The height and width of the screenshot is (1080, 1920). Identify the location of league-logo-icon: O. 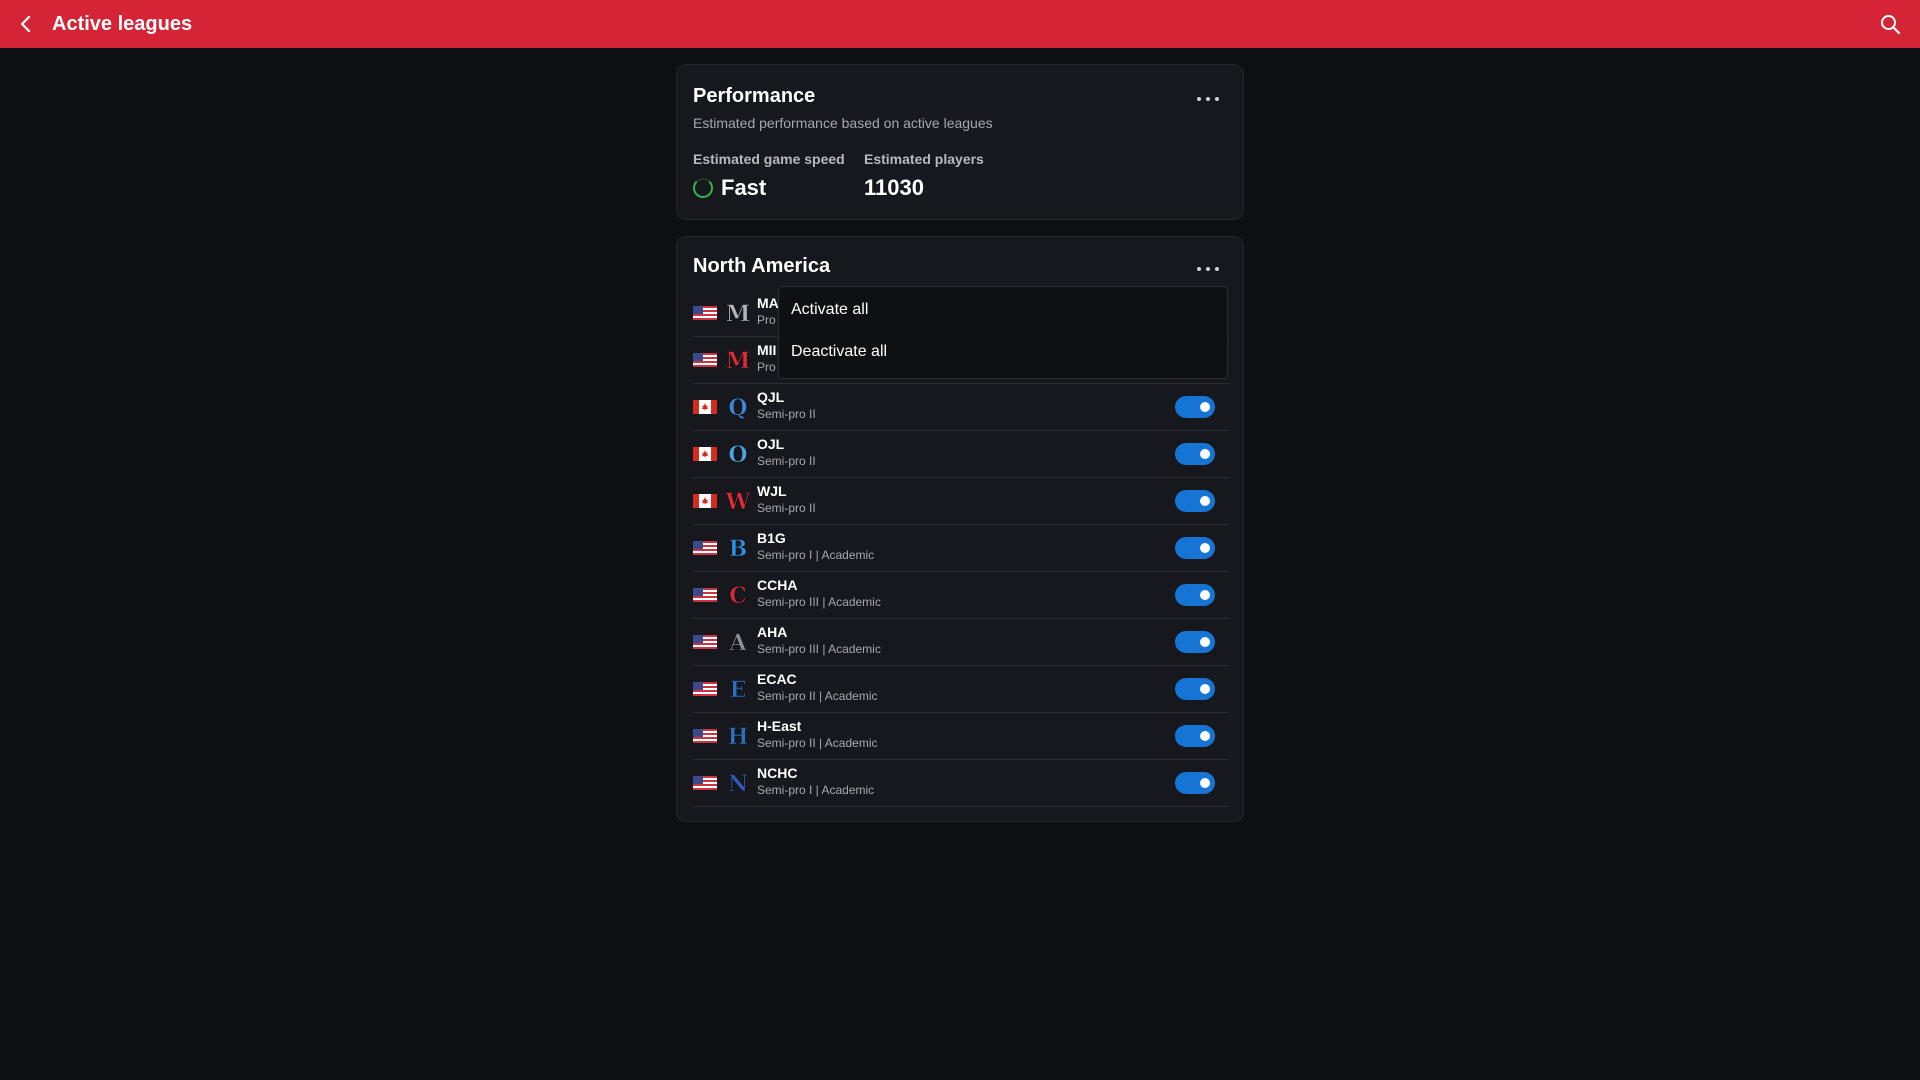
(738, 455).